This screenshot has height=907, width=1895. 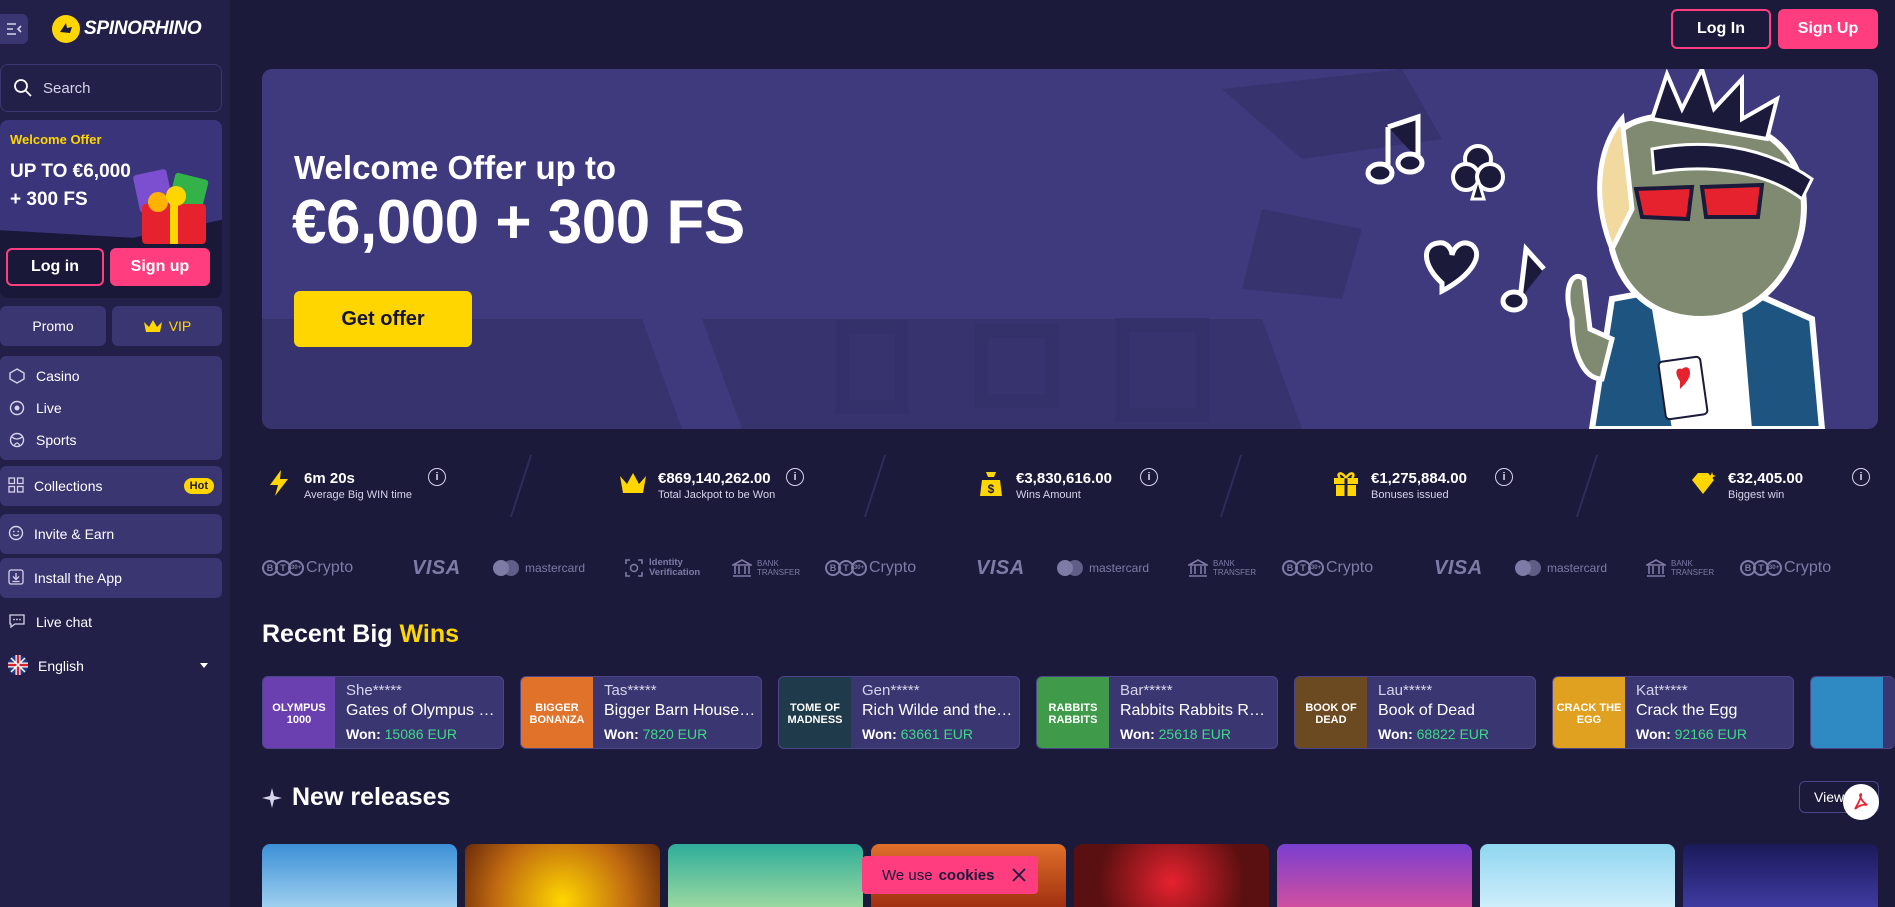 I want to click on stat-label: Average Big WIN time, so click(x=358, y=495).